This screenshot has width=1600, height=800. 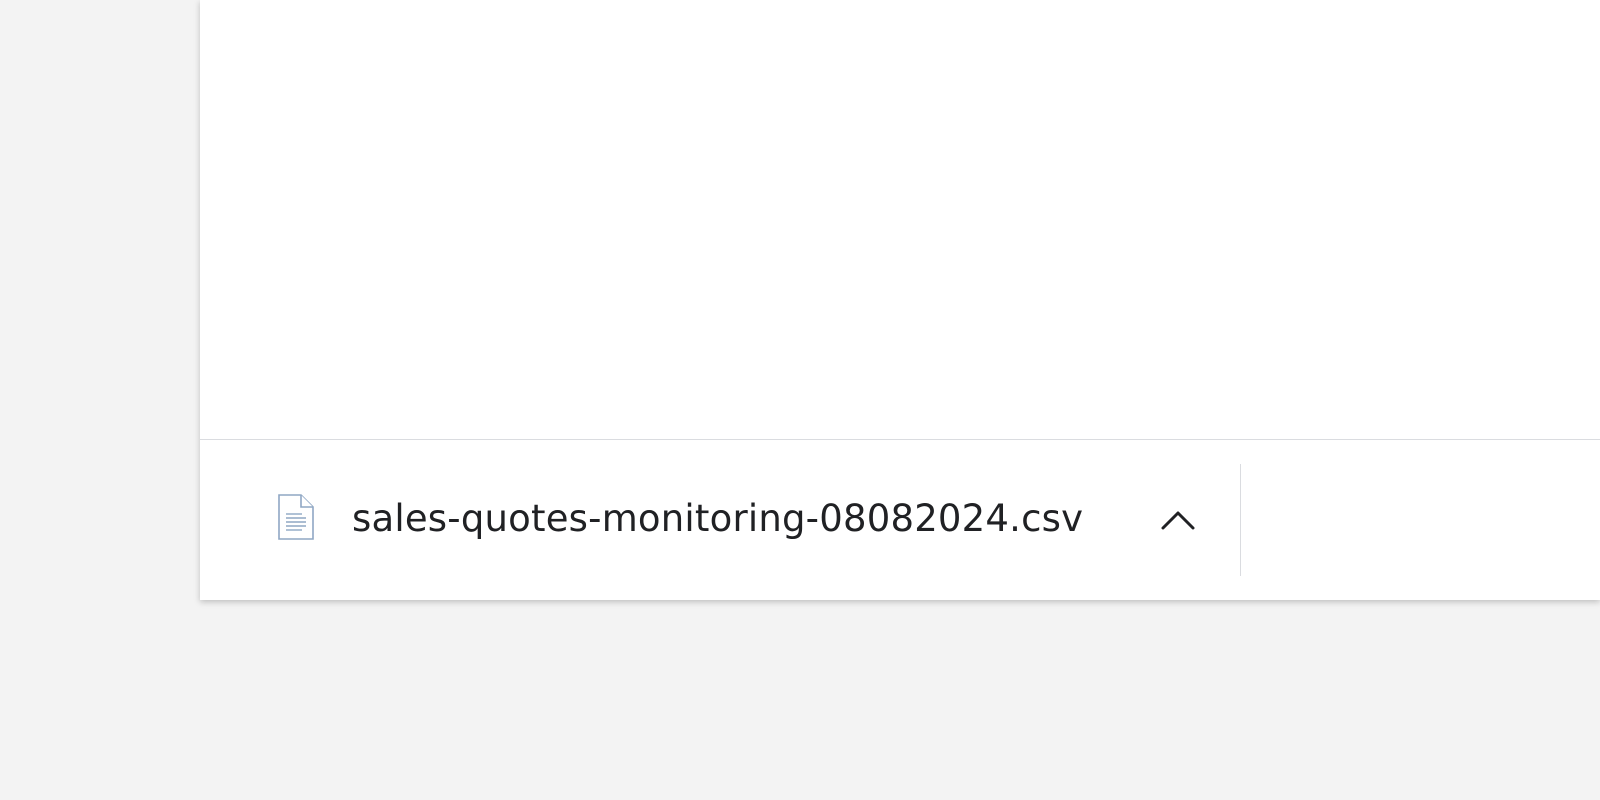 I want to click on chevron-up-icon, so click(x=1178, y=520).